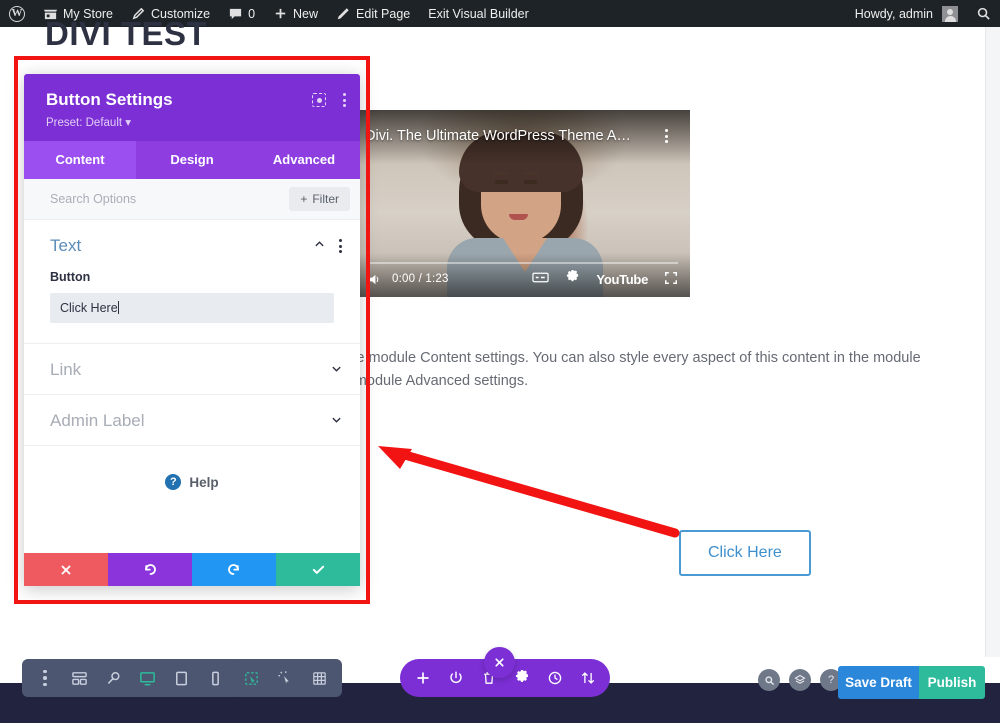 Image resolution: width=1000 pixels, height=723 pixels. Describe the element at coordinates (97, 420) in the screenshot. I see `section-admin-label-label: Admin Label` at that location.